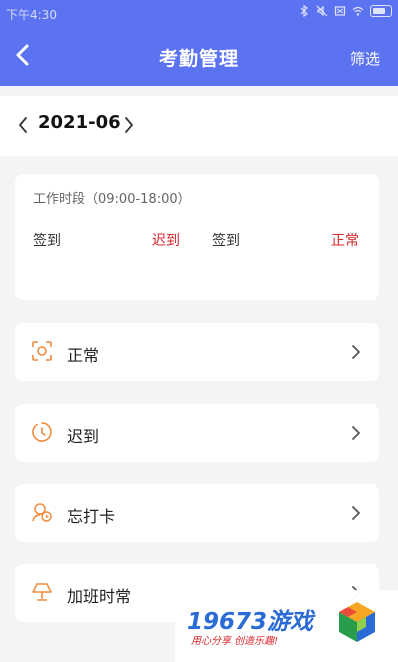 Image resolution: width=398 pixels, height=662 pixels. Describe the element at coordinates (304, 11) in the screenshot. I see `bluetooth-icon` at that location.